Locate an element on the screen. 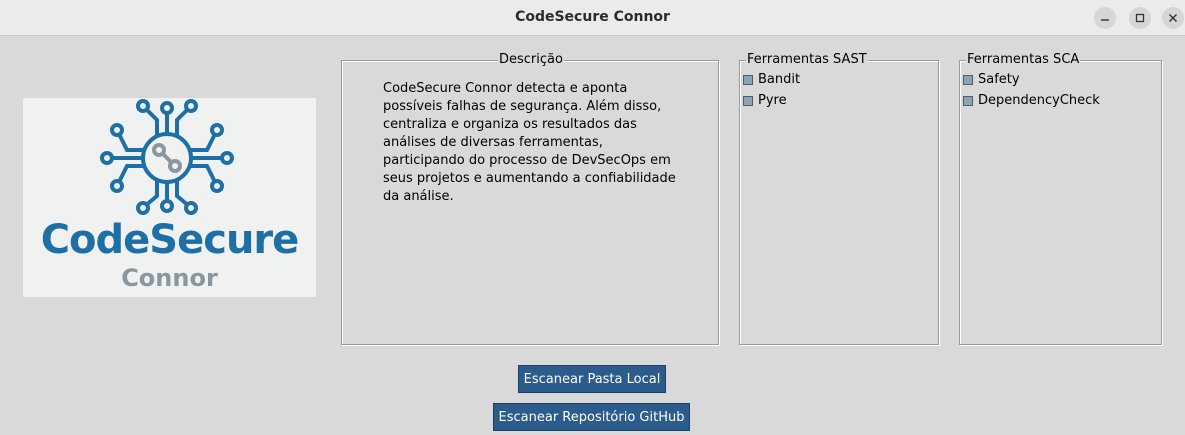 Image resolution: width=1185 pixels, height=435 pixels. checkbox-dependencycheck: DependencyCheck is located at coordinates (1031, 101).